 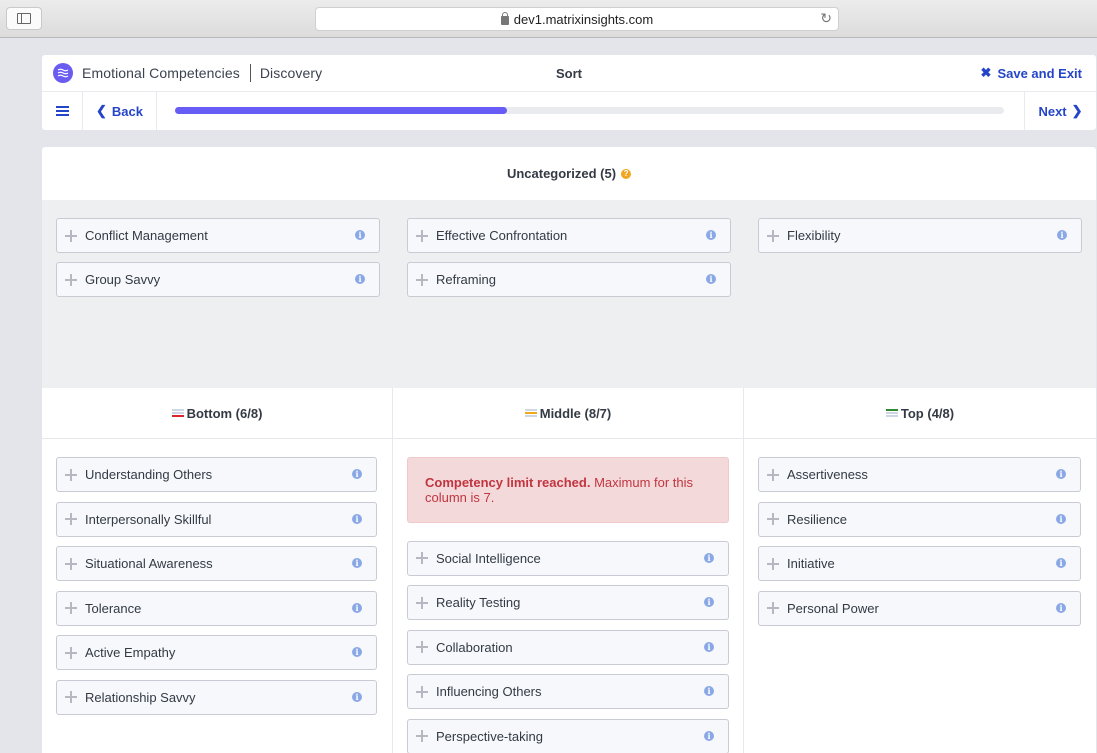 I want to click on competency-card: Effective Confrontation i, so click(x=569, y=235).